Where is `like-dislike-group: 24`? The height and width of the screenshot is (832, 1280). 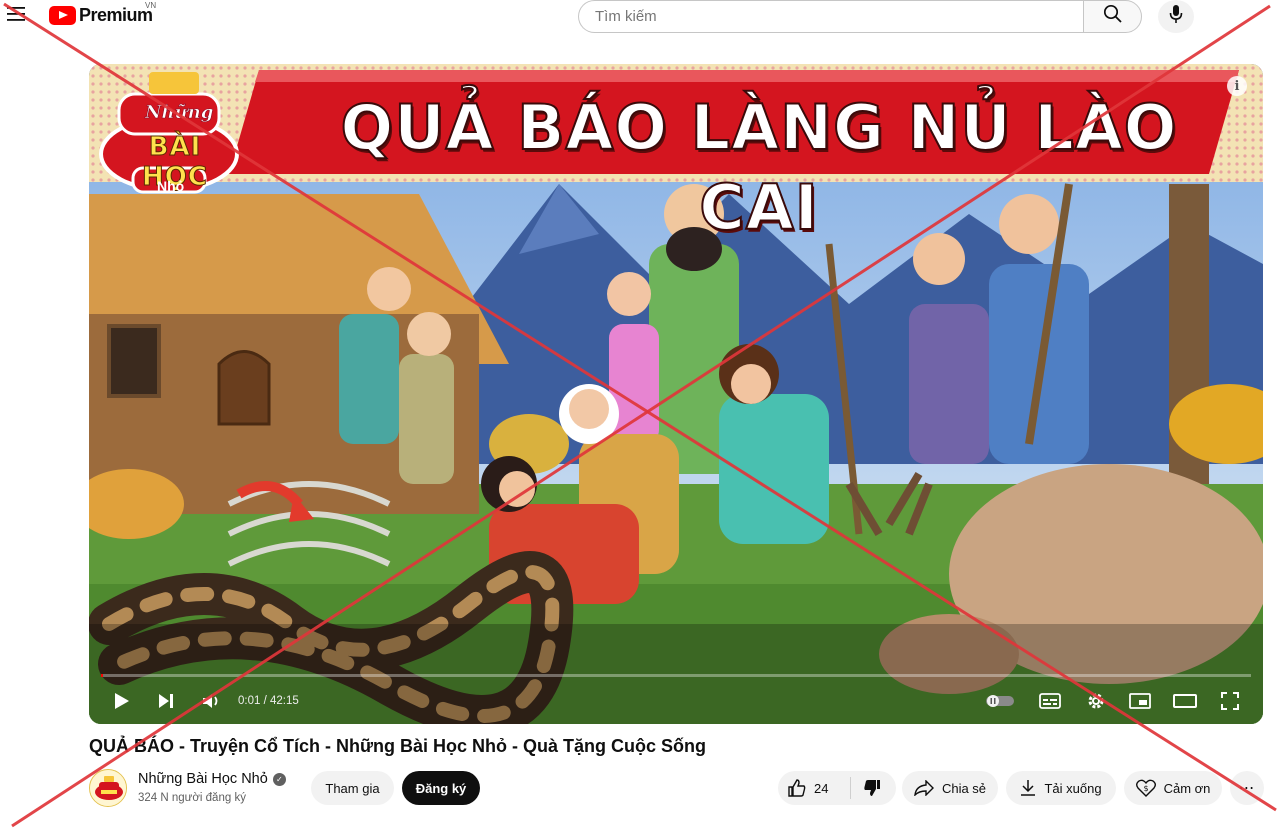 like-dislike-group: 24 is located at coordinates (837, 788).